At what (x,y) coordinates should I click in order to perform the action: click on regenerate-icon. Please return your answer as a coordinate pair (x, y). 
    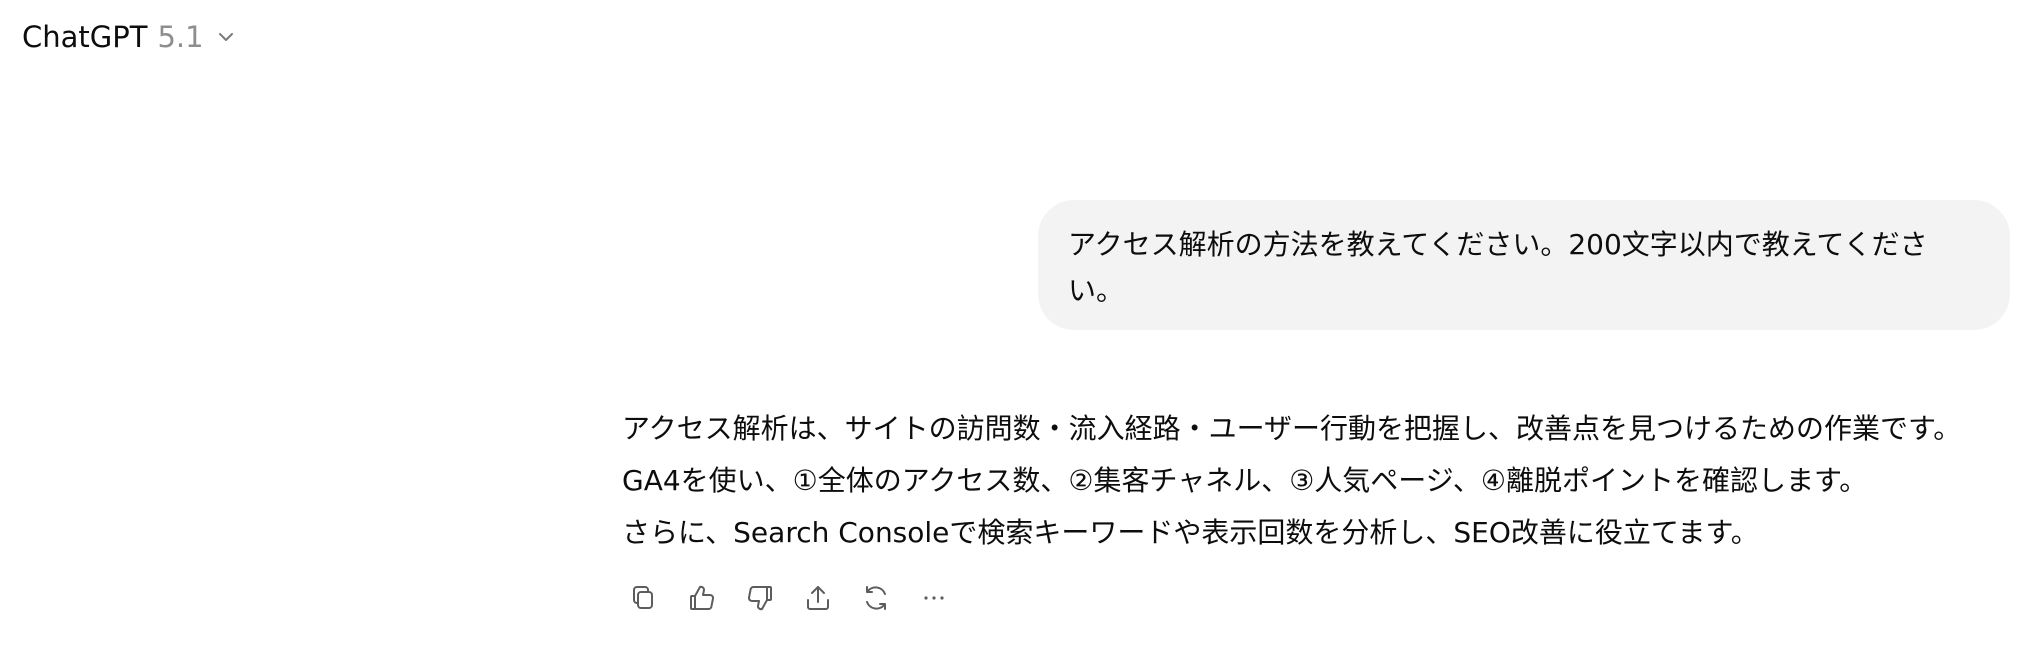
    Looking at the image, I should click on (876, 598).